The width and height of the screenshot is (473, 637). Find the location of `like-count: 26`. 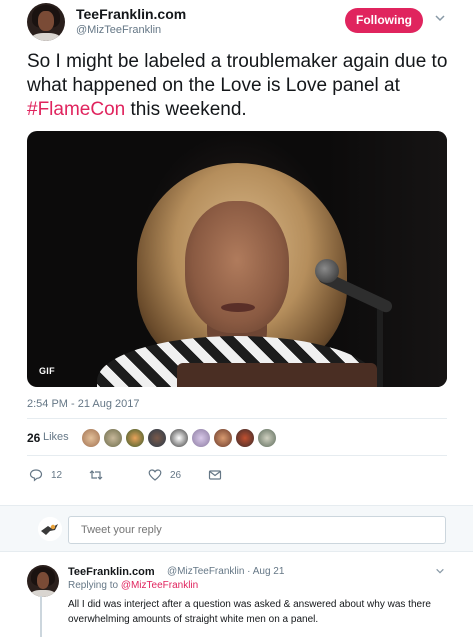

like-count: 26 is located at coordinates (176, 475).